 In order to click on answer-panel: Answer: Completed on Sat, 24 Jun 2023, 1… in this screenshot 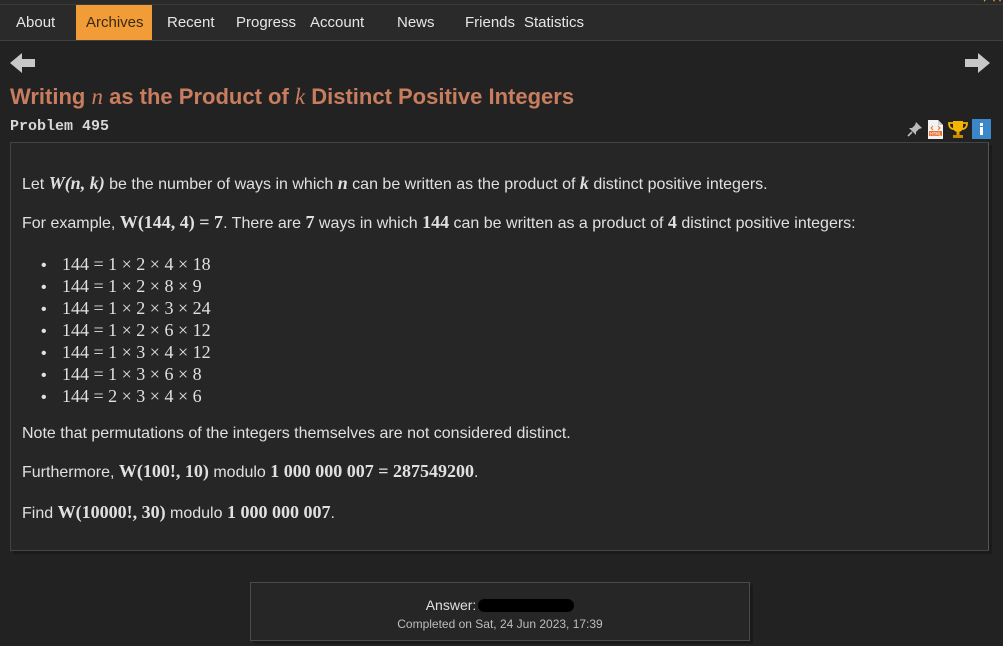, I will do `click(500, 611)`.